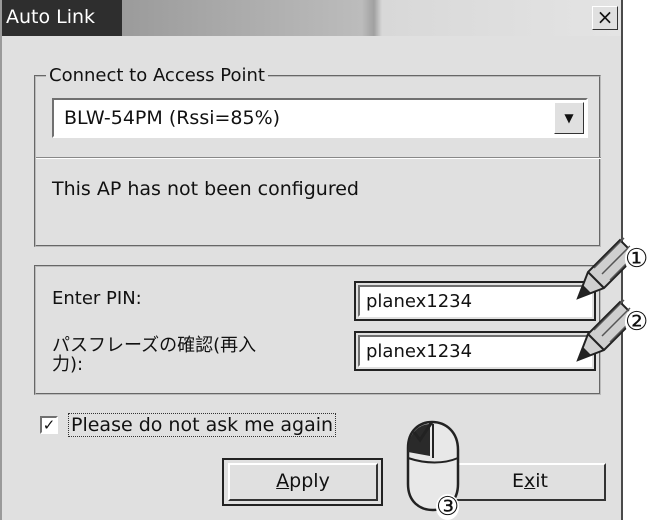  I want to click on apply-label-rest: pply, so click(309, 481).